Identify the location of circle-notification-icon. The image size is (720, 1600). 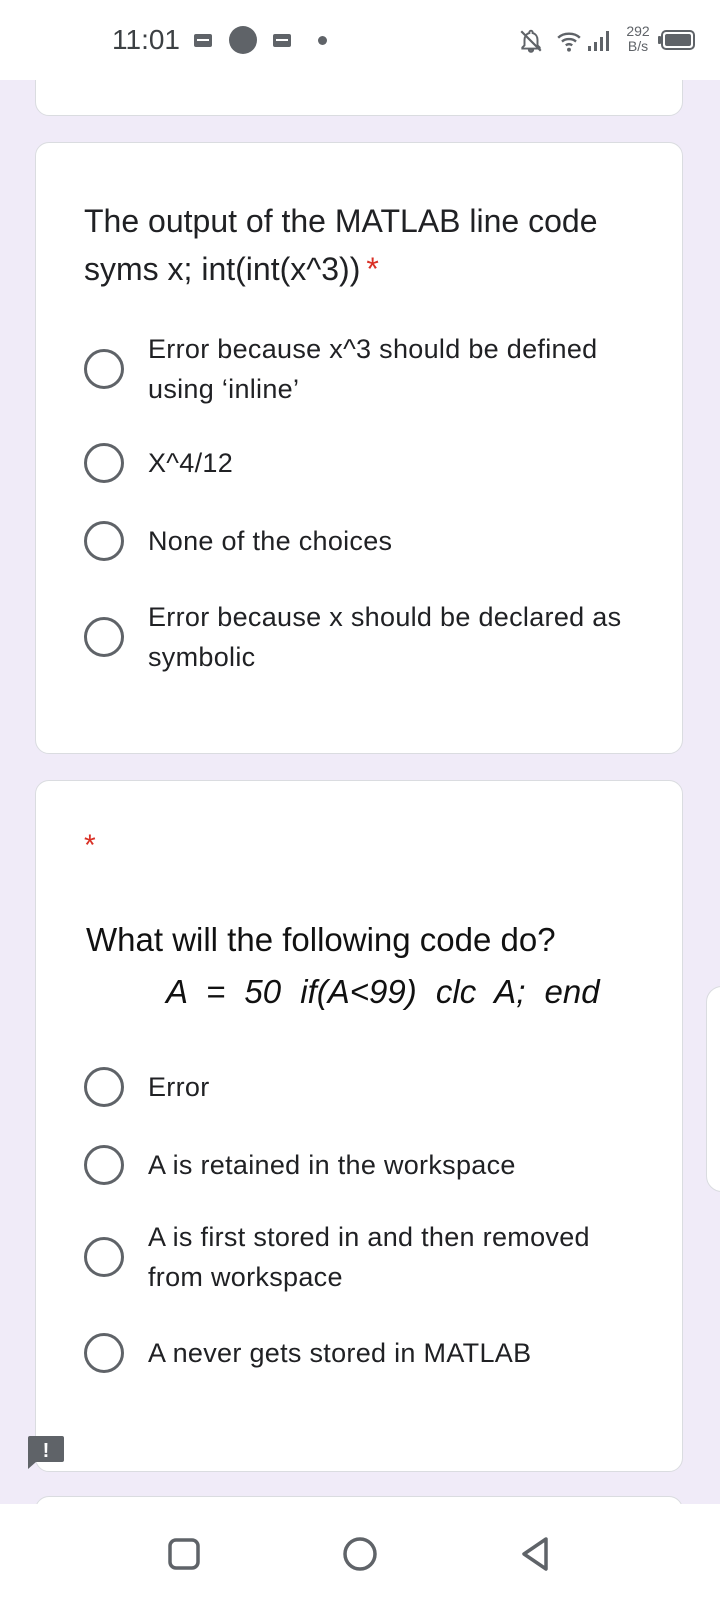
(243, 40).